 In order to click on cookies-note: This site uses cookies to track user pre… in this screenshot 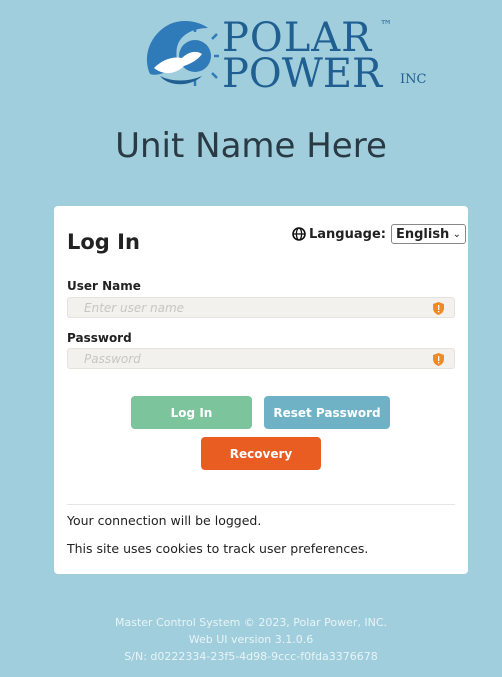, I will do `click(218, 548)`.